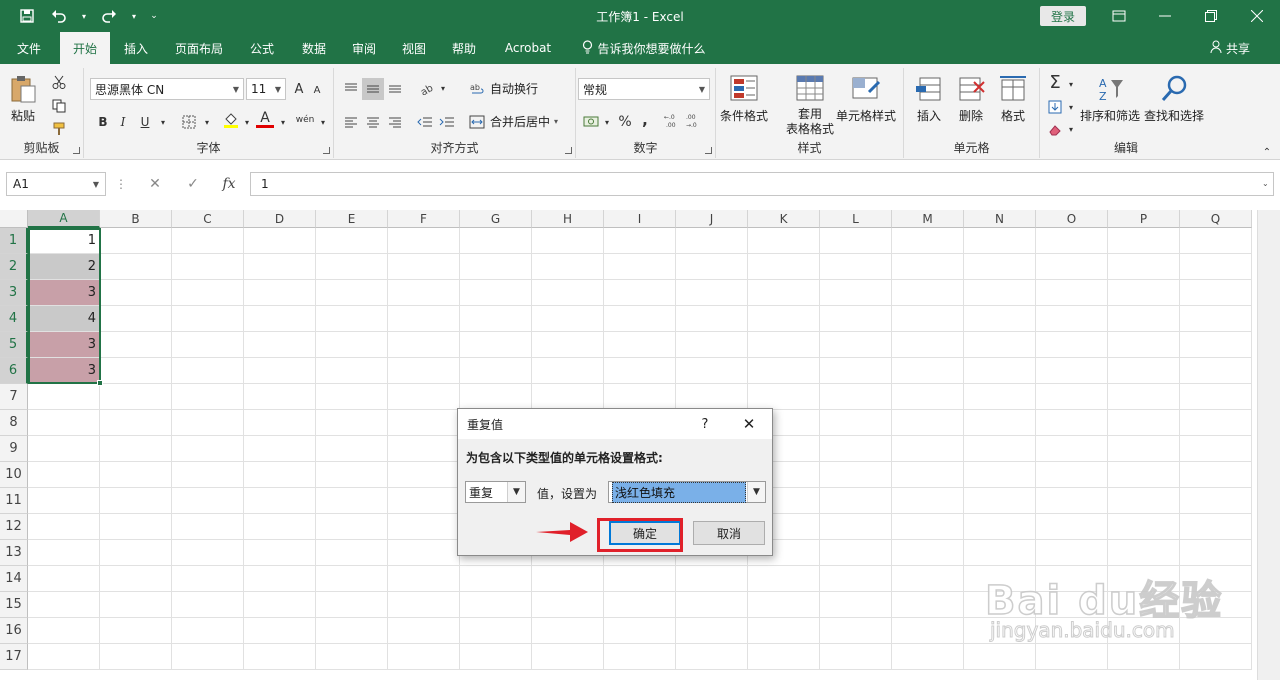 This screenshot has width=1280, height=680. I want to click on cell-o10, so click(1072, 475).